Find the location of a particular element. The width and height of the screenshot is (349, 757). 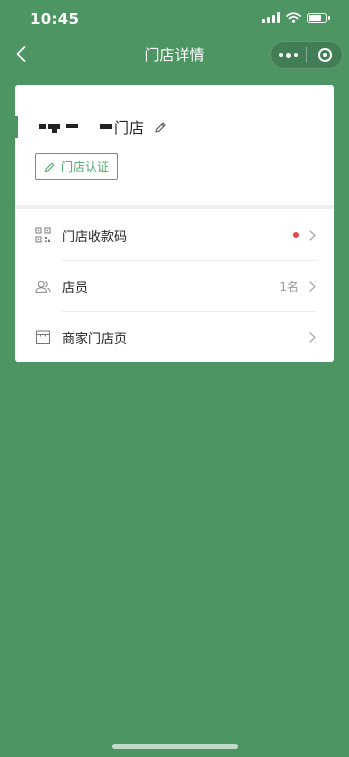

more-dots-icon is located at coordinates (288, 55).